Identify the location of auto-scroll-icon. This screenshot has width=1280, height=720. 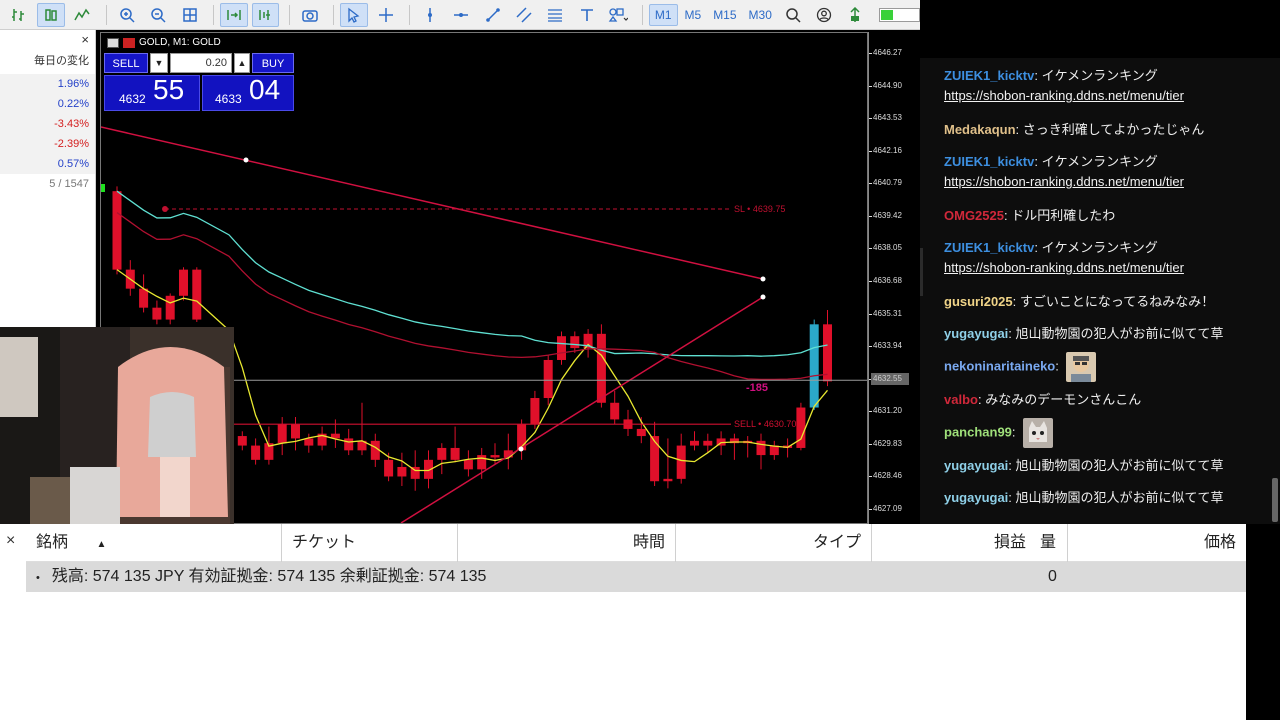
(234, 14).